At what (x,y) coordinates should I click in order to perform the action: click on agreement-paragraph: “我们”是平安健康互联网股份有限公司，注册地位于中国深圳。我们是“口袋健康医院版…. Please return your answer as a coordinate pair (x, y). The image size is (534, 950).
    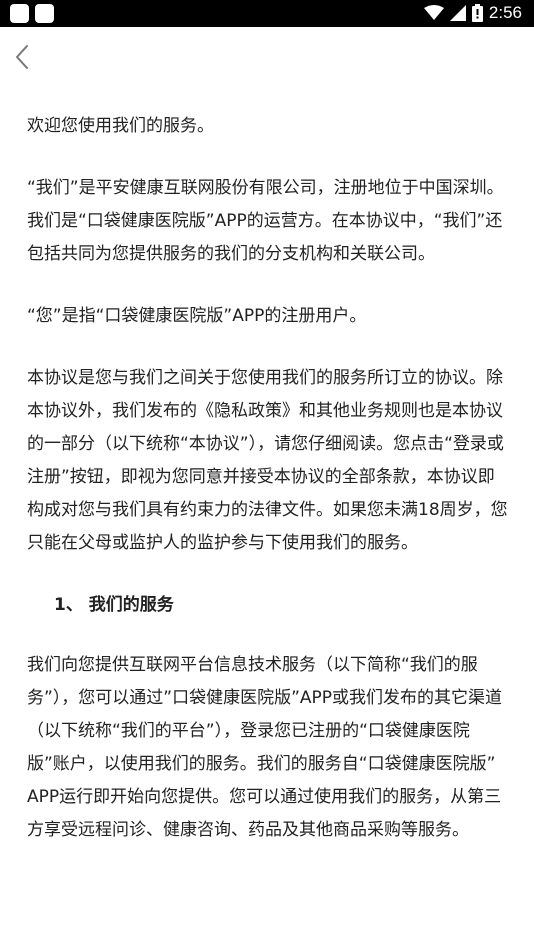
    Looking at the image, I should click on (265, 221).